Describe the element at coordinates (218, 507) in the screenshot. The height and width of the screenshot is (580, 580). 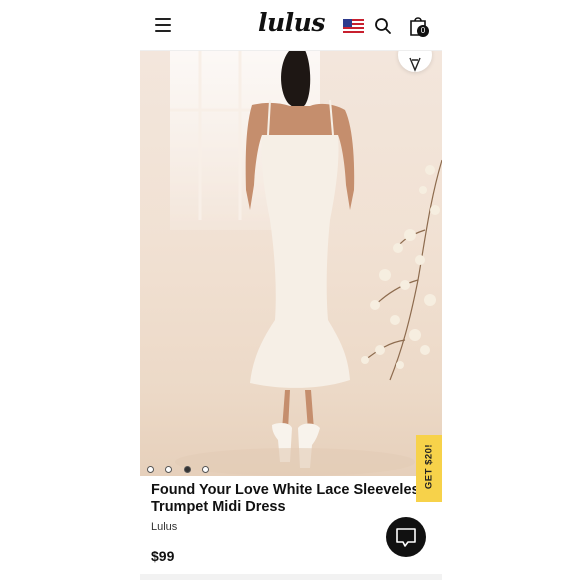
I see `product-title-line-2: Trumpet Midi Dress` at that location.